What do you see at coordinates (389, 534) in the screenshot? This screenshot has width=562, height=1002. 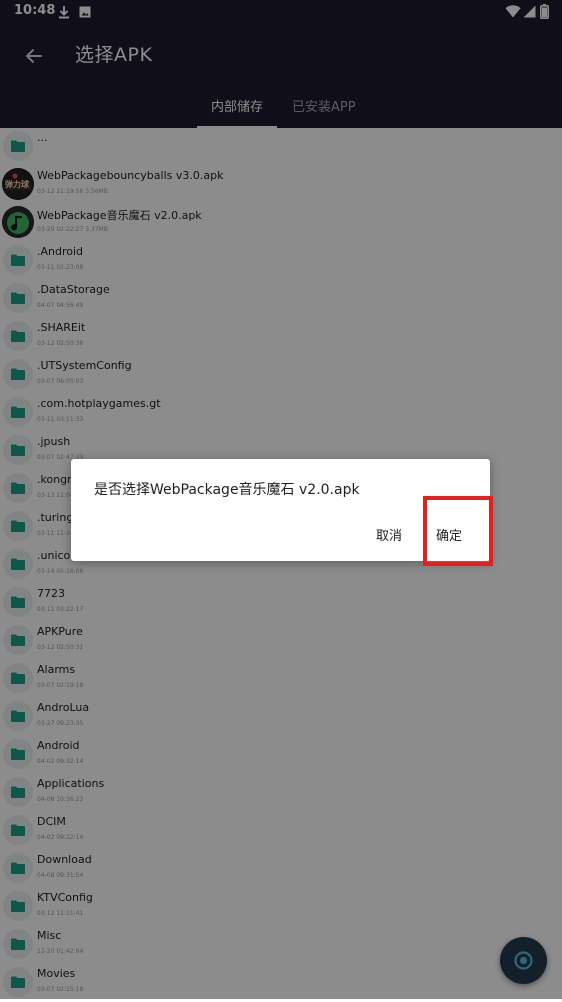 I see `cancel-button: 取消` at bounding box center [389, 534].